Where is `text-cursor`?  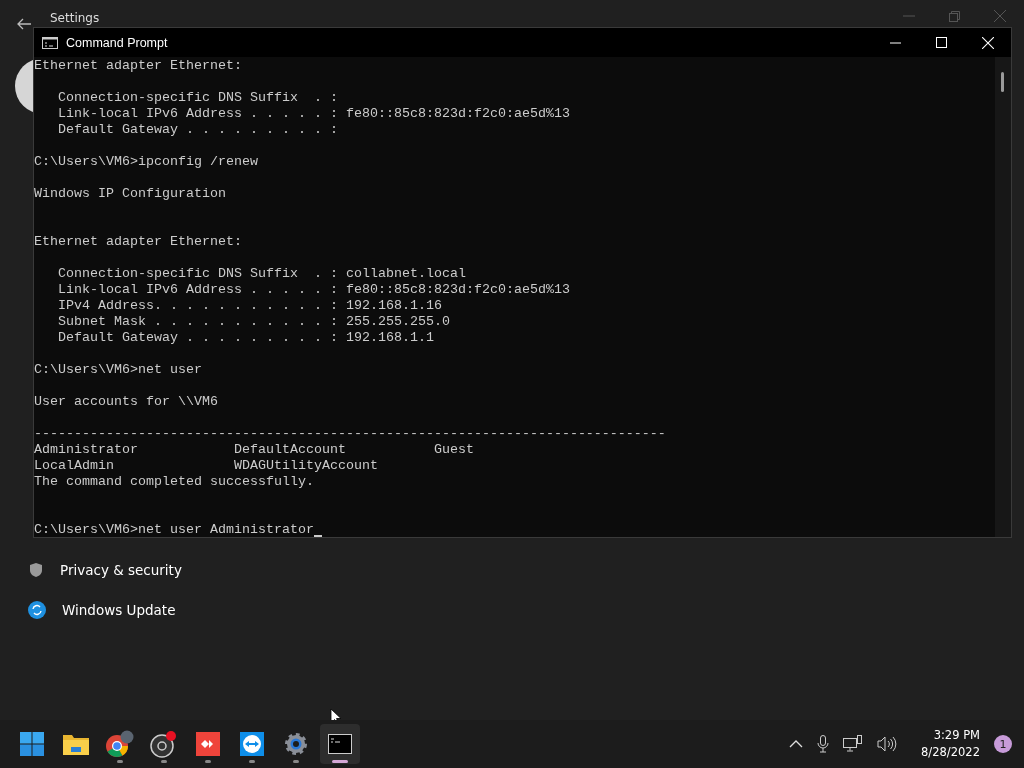 text-cursor is located at coordinates (317, 536).